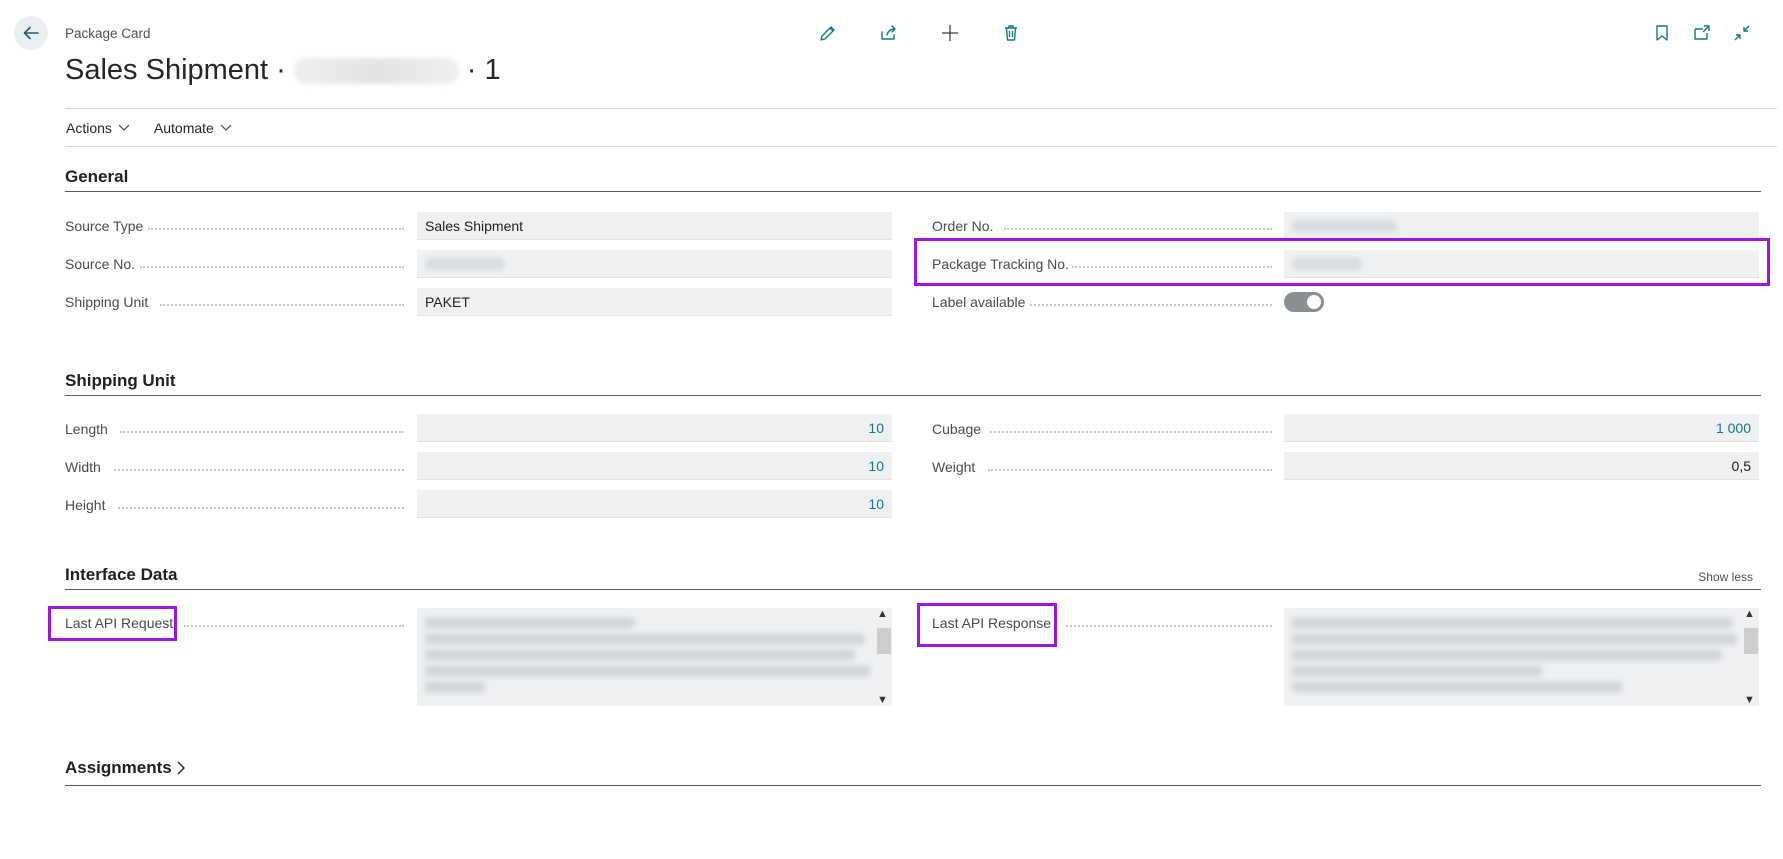  I want to click on bookmark-button, so click(1662, 33).